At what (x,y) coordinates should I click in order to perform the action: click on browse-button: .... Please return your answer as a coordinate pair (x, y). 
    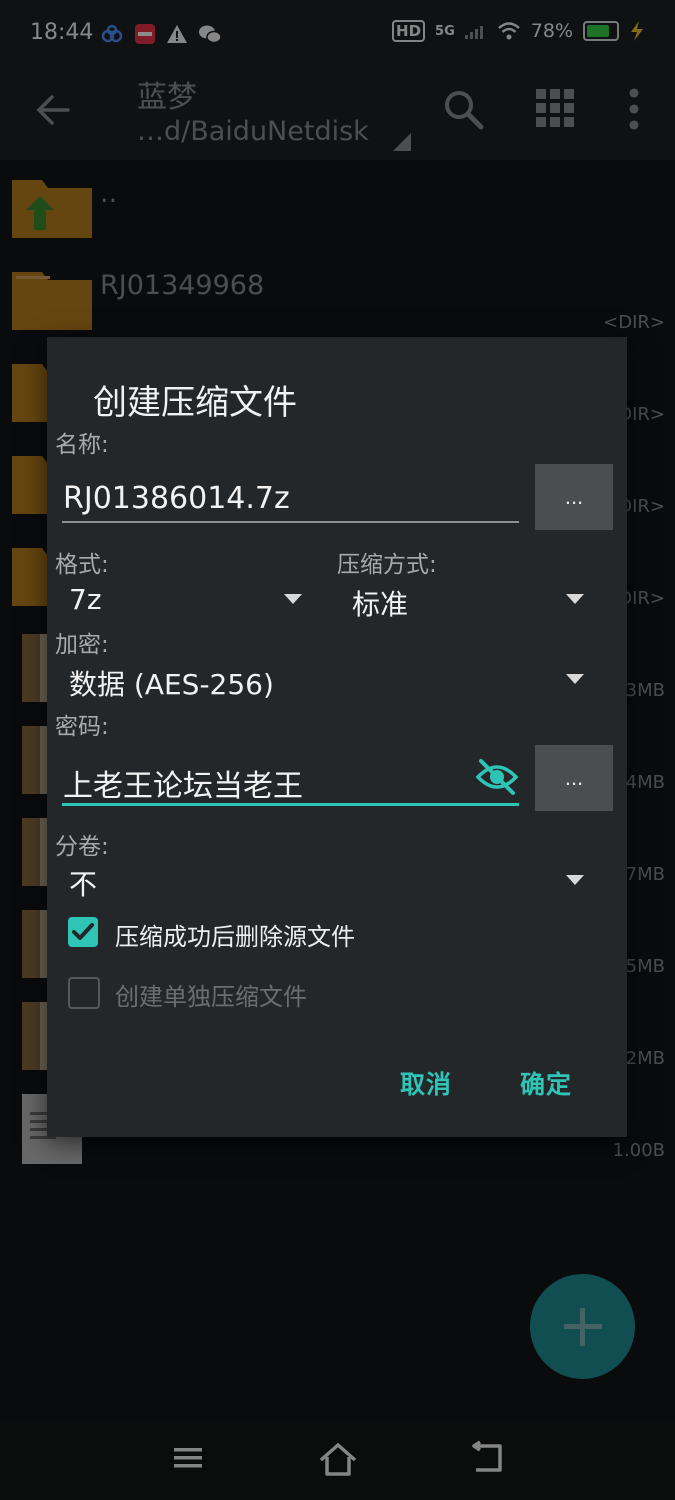
    Looking at the image, I should click on (574, 497).